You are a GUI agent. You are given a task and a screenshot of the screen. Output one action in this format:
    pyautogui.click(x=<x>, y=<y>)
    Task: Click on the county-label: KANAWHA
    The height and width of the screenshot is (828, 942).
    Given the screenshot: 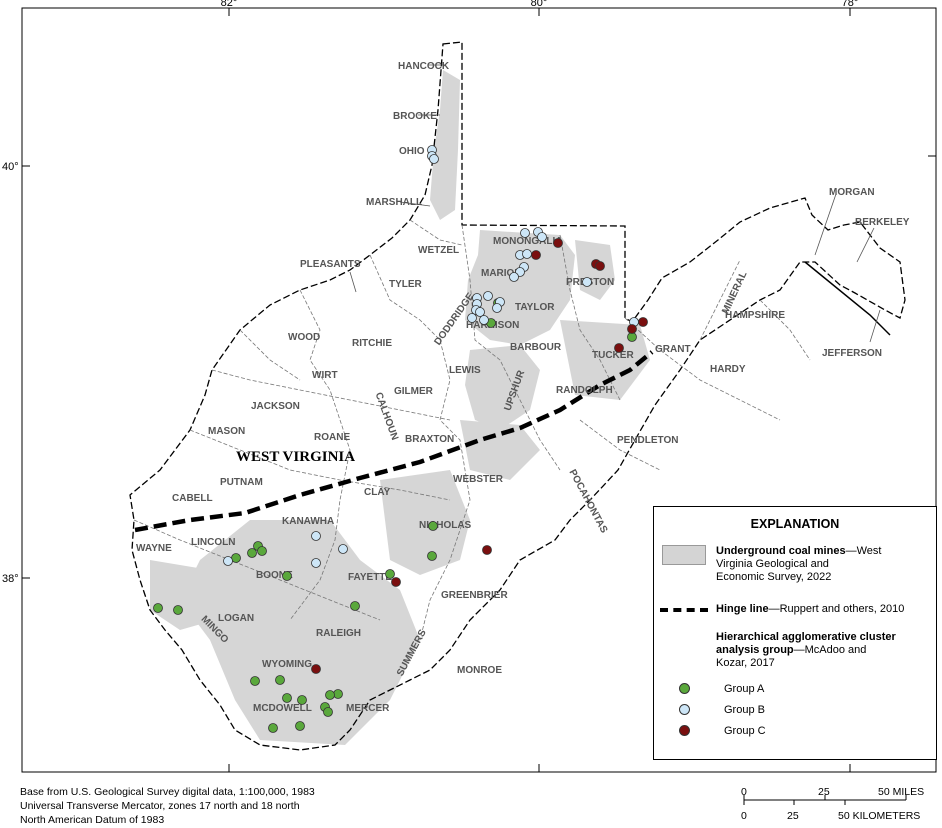 What is the action you would take?
    pyautogui.click(x=308, y=521)
    